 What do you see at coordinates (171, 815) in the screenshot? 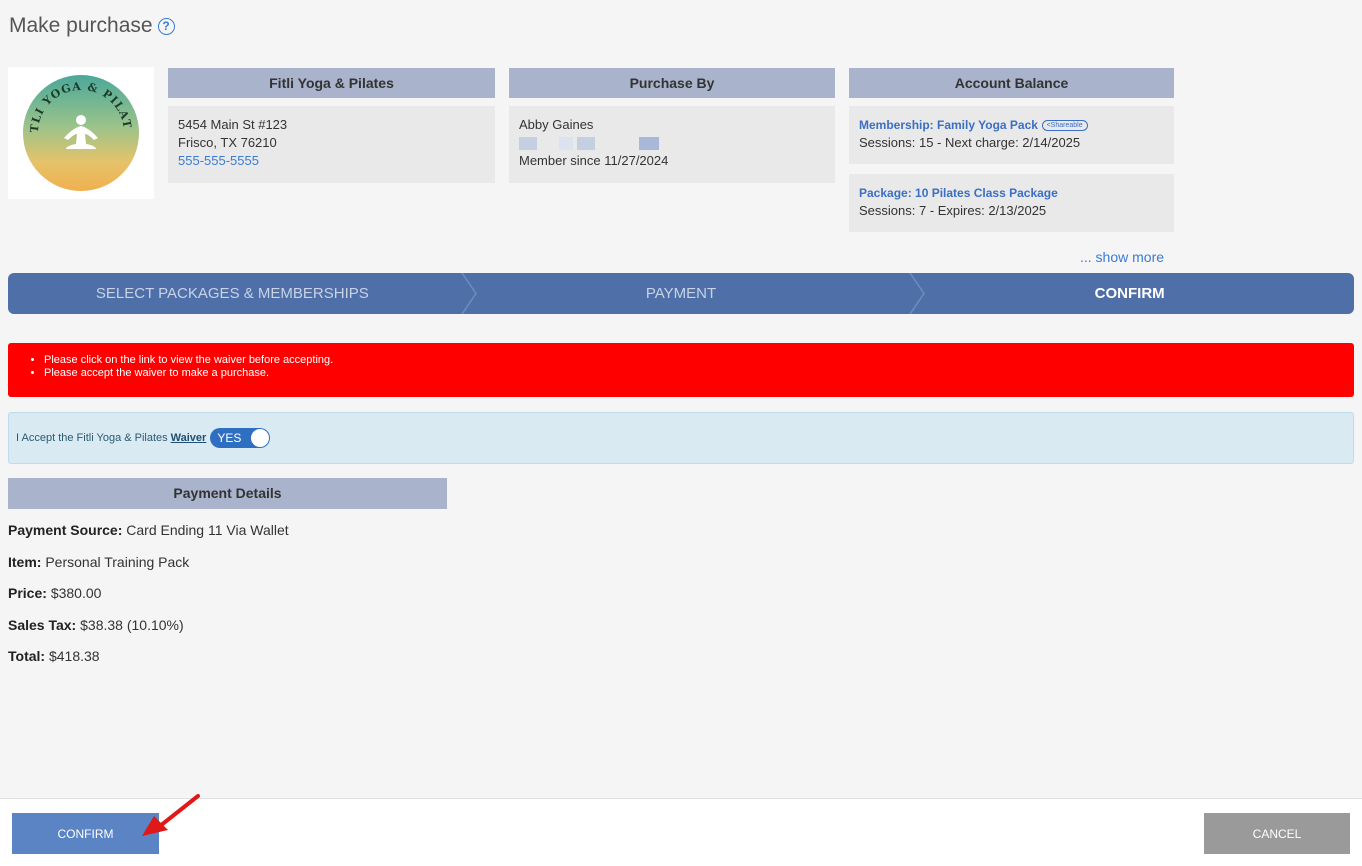
I see `pointer-arrow-icon` at bounding box center [171, 815].